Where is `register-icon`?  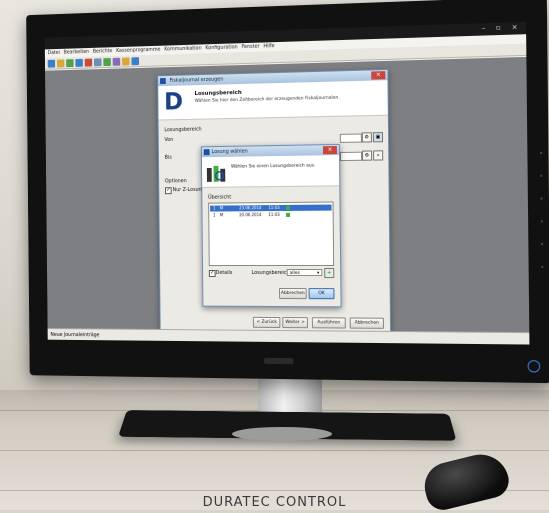
register-icon is located at coordinates (107, 61).